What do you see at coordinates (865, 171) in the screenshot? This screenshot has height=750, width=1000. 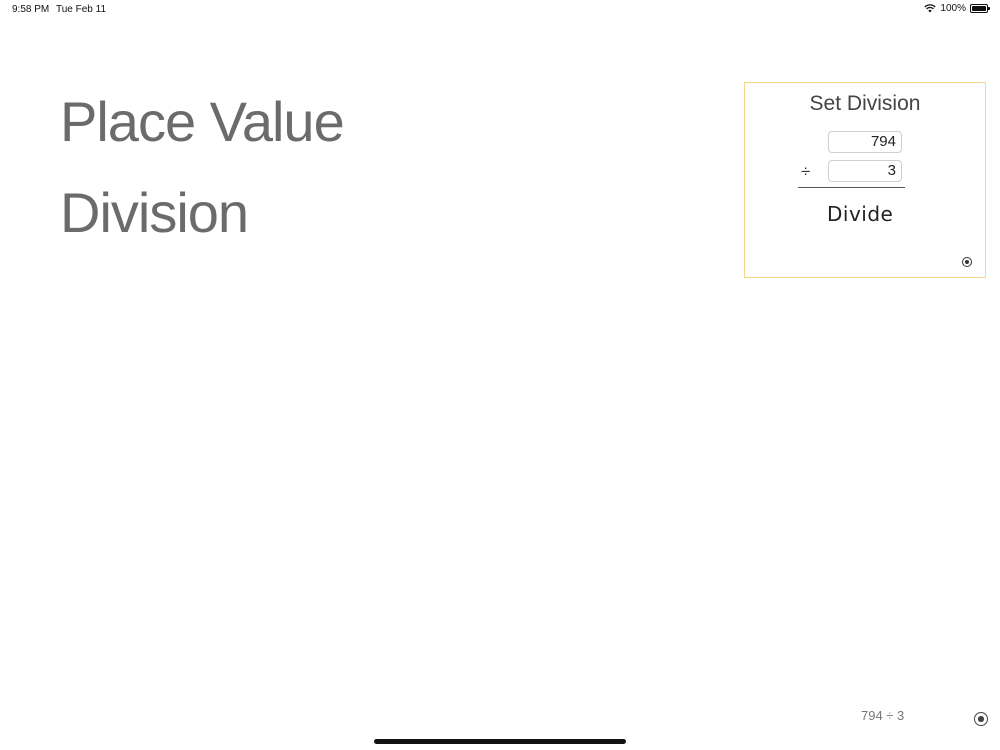 I see `divisor-field: 3` at bounding box center [865, 171].